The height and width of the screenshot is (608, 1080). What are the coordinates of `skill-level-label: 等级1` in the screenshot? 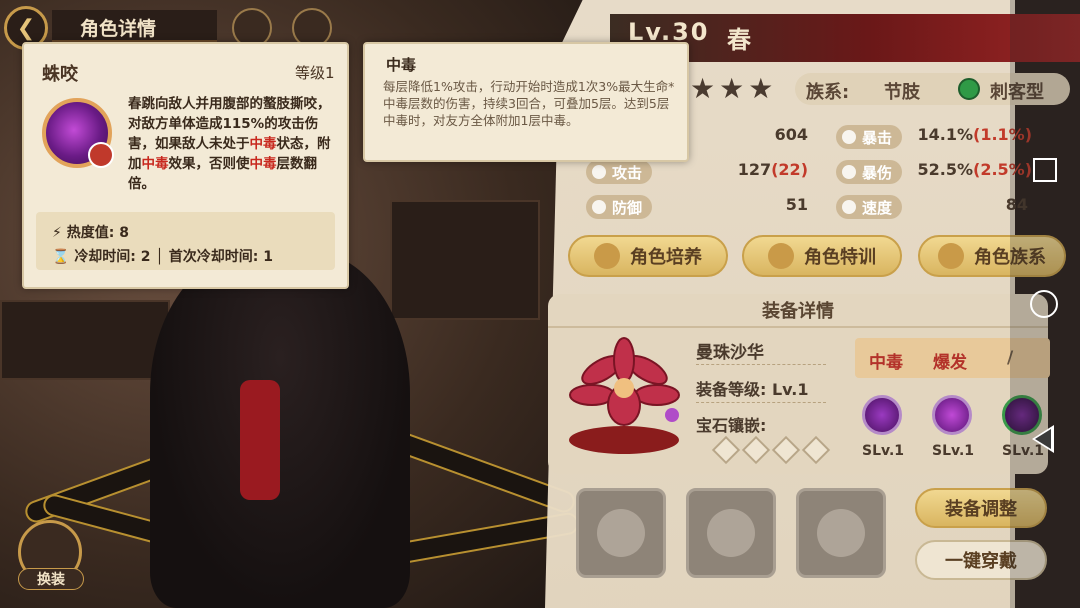 It's located at (315, 73).